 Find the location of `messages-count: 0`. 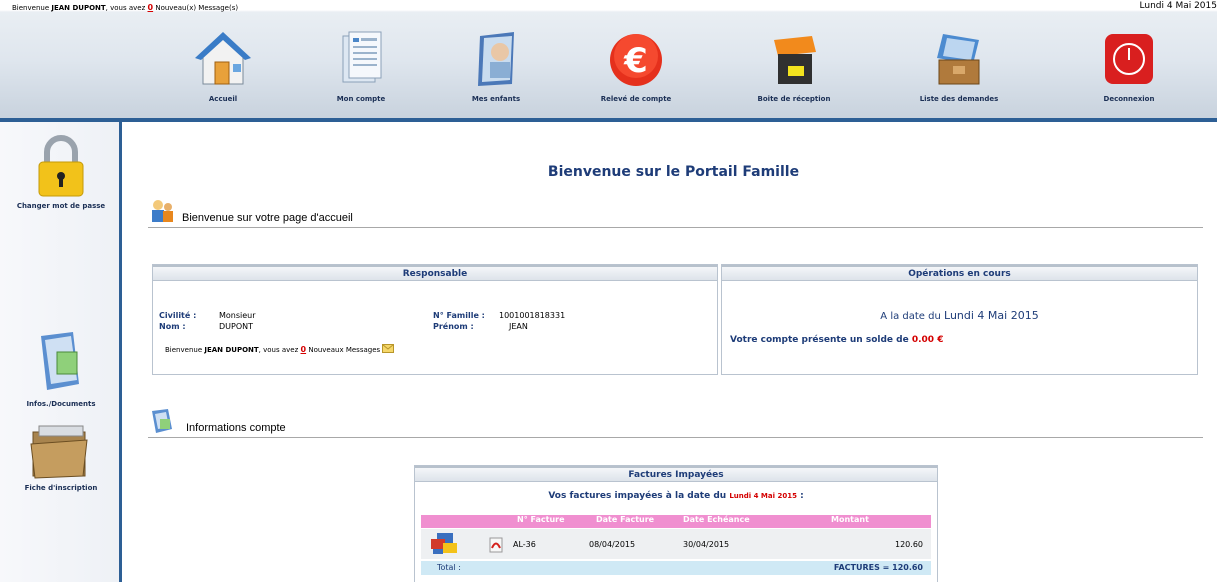

messages-count: 0 is located at coordinates (304, 349).